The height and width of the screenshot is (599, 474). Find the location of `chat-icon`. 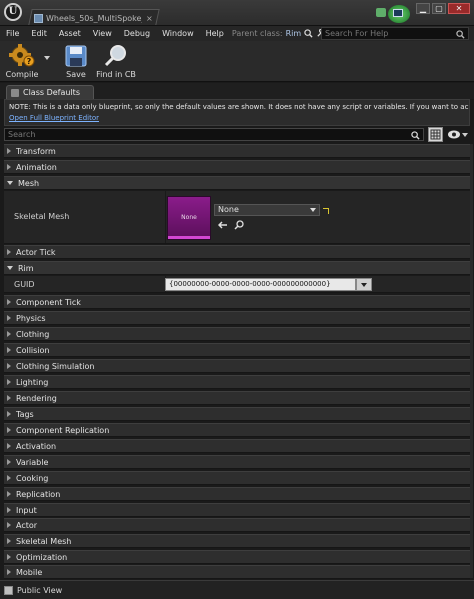

chat-icon is located at coordinates (381, 12).